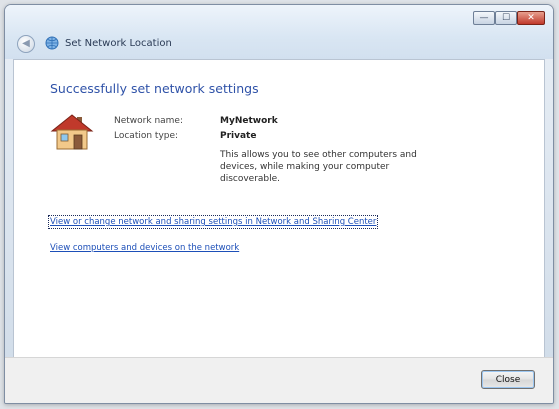 This screenshot has width=559, height=409. Describe the element at coordinates (279, 380) in the screenshot. I see `button-bar: Close` at that location.